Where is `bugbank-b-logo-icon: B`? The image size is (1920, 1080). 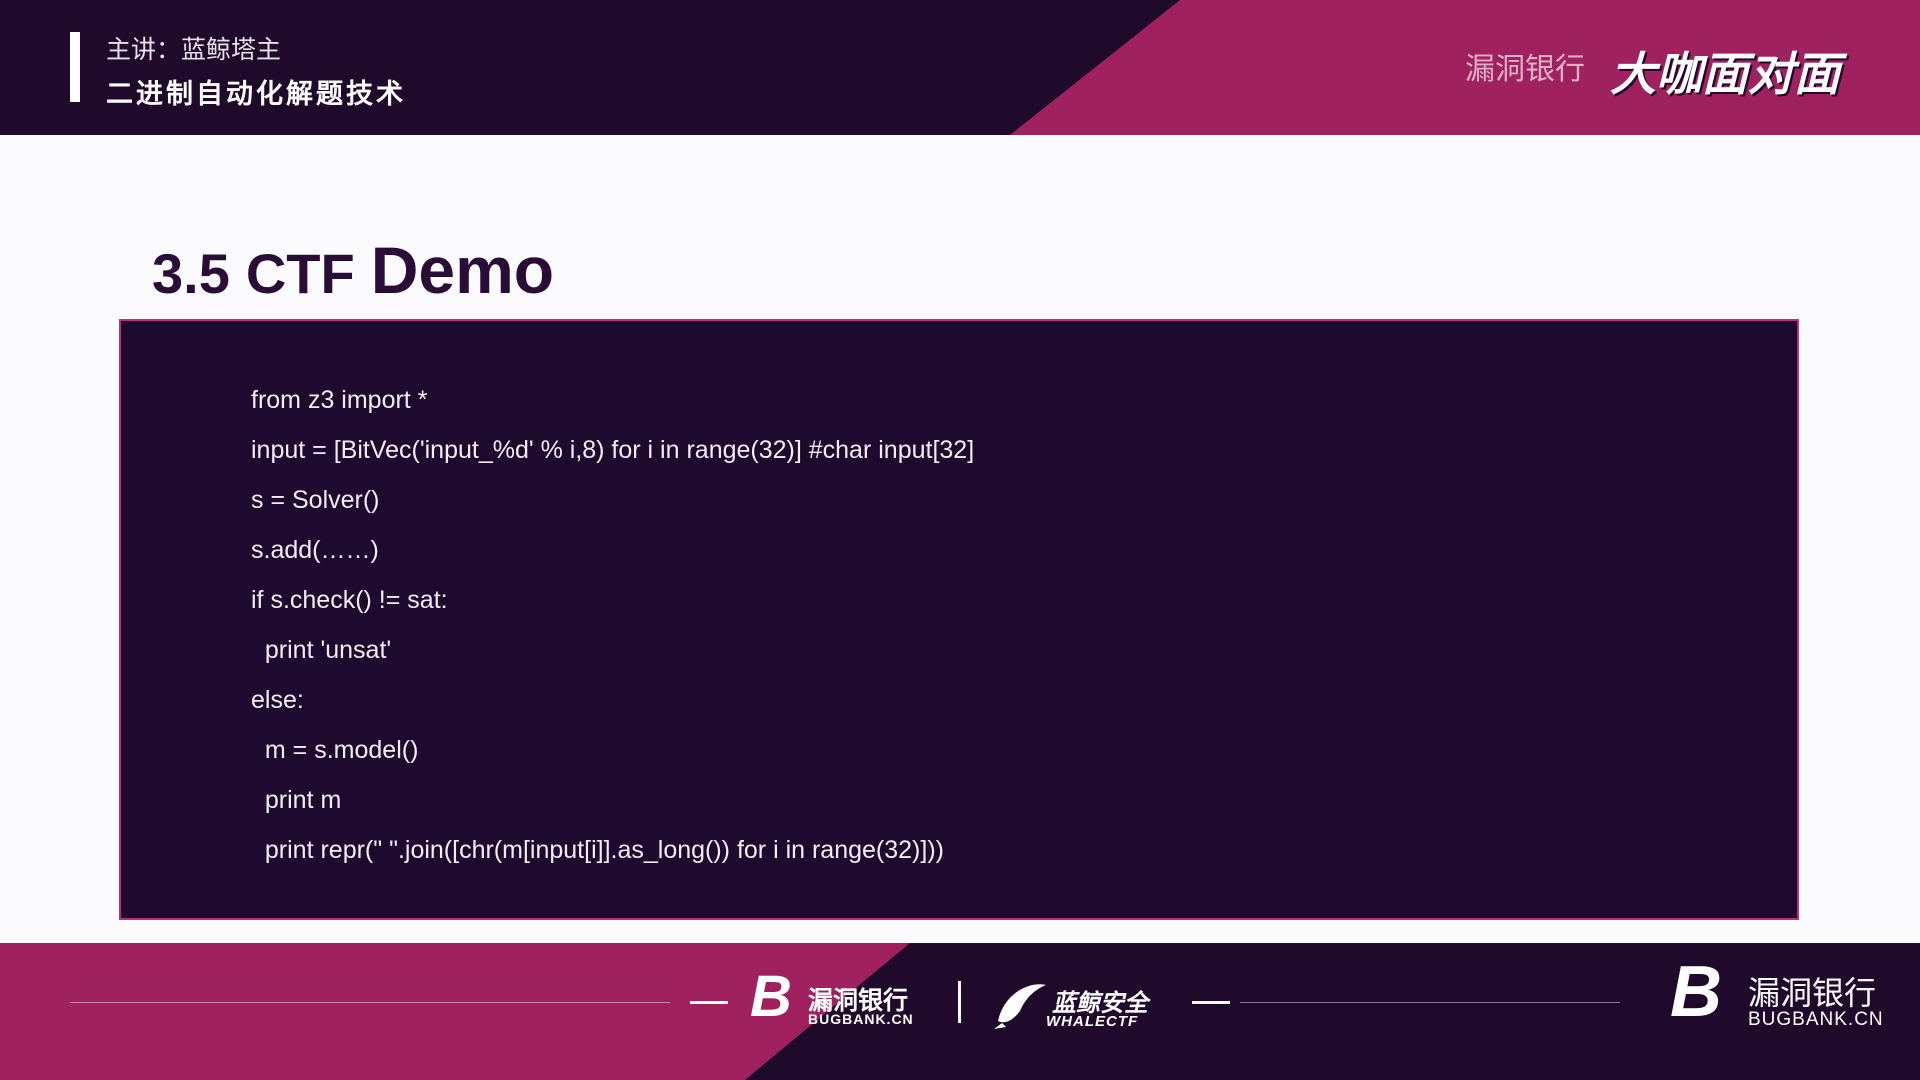
bugbank-b-logo-icon: B is located at coordinates (771, 996).